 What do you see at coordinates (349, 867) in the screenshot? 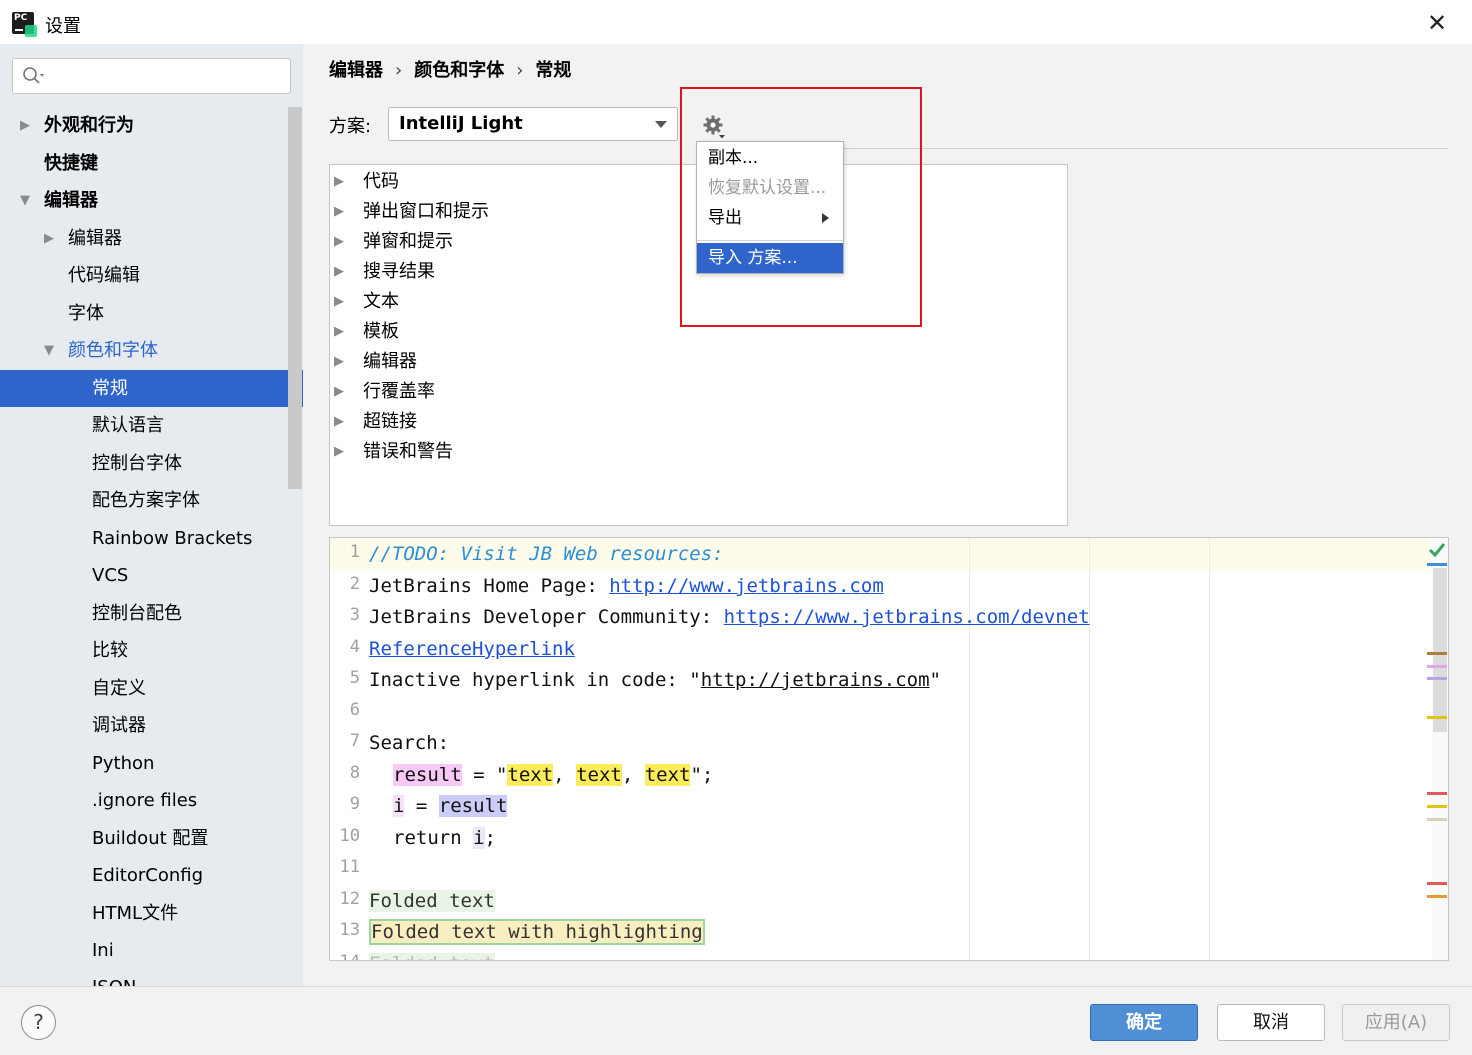
I see `line-number: 11` at bounding box center [349, 867].